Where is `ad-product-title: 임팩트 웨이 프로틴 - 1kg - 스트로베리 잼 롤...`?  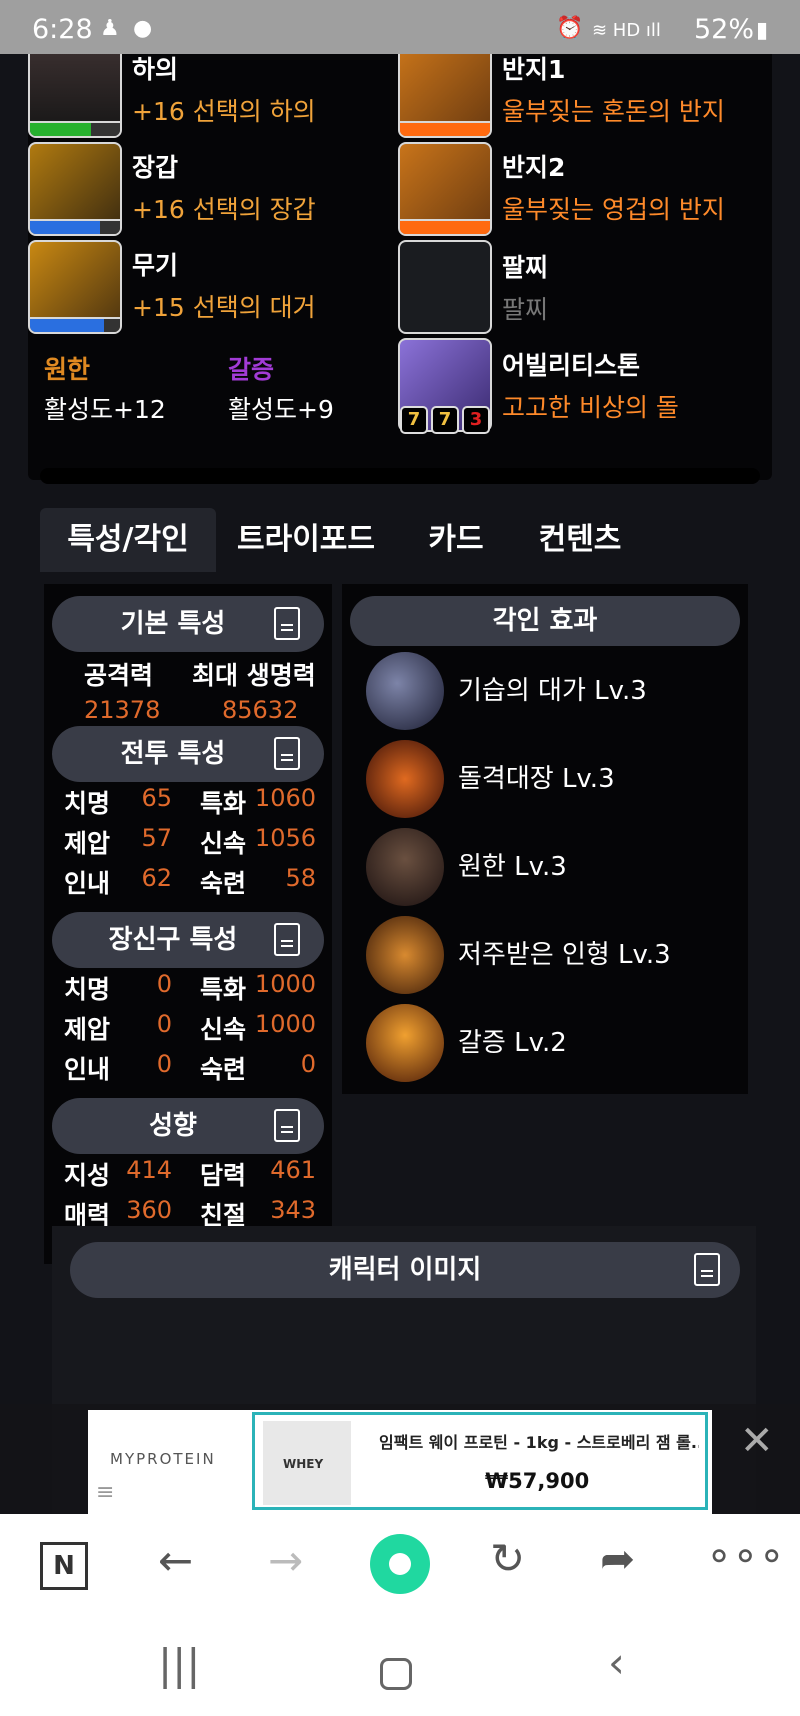
ad-product-title: 임팩트 웨이 프로틴 - 1kg - 스트로베리 잼 롤... is located at coordinates (539, 1442).